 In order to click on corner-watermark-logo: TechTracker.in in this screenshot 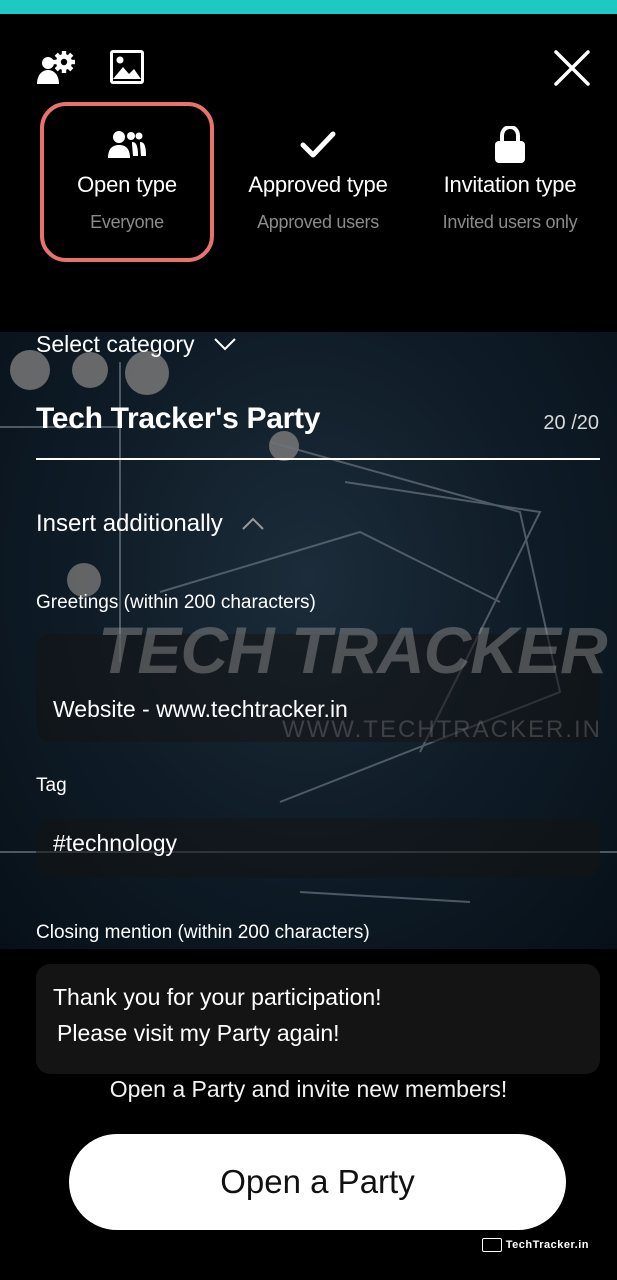, I will do `click(535, 1245)`.